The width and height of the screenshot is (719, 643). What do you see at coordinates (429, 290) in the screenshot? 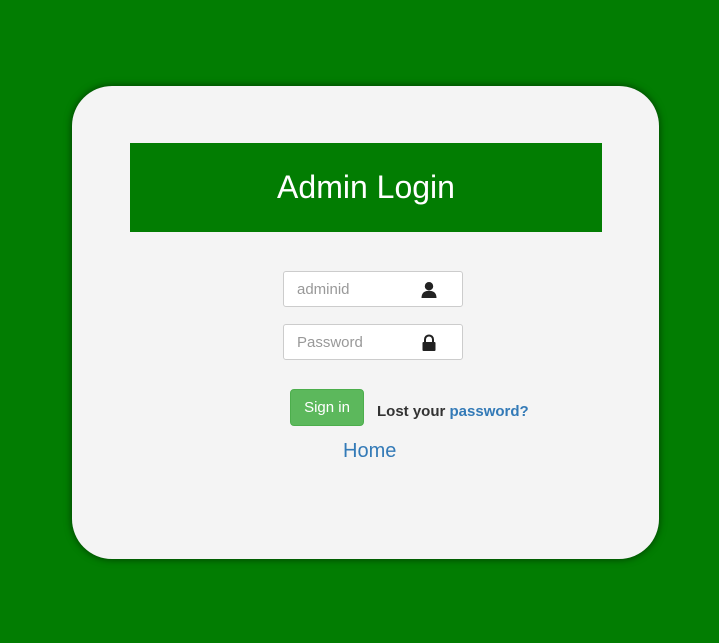
I see `user-icon` at bounding box center [429, 290].